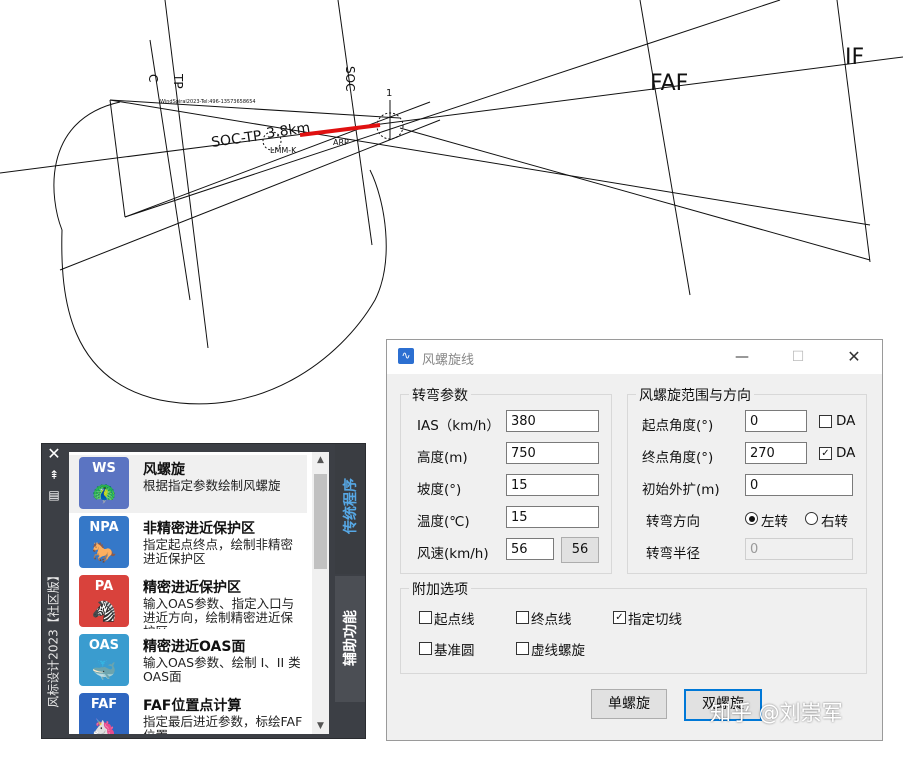 Image resolution: width=903 pixels, height=774 pixels. Describe the element at coordinates (283, 150) in the screenshot. I see `label-lmm: LMM-K` at that location.